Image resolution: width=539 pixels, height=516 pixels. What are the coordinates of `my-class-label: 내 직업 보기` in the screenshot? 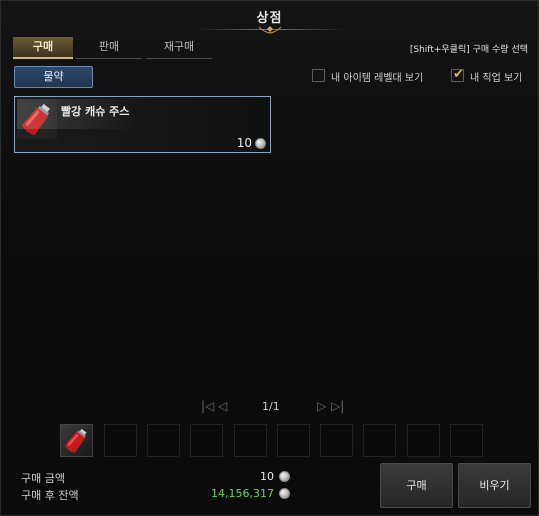 It's located at (496, 78).